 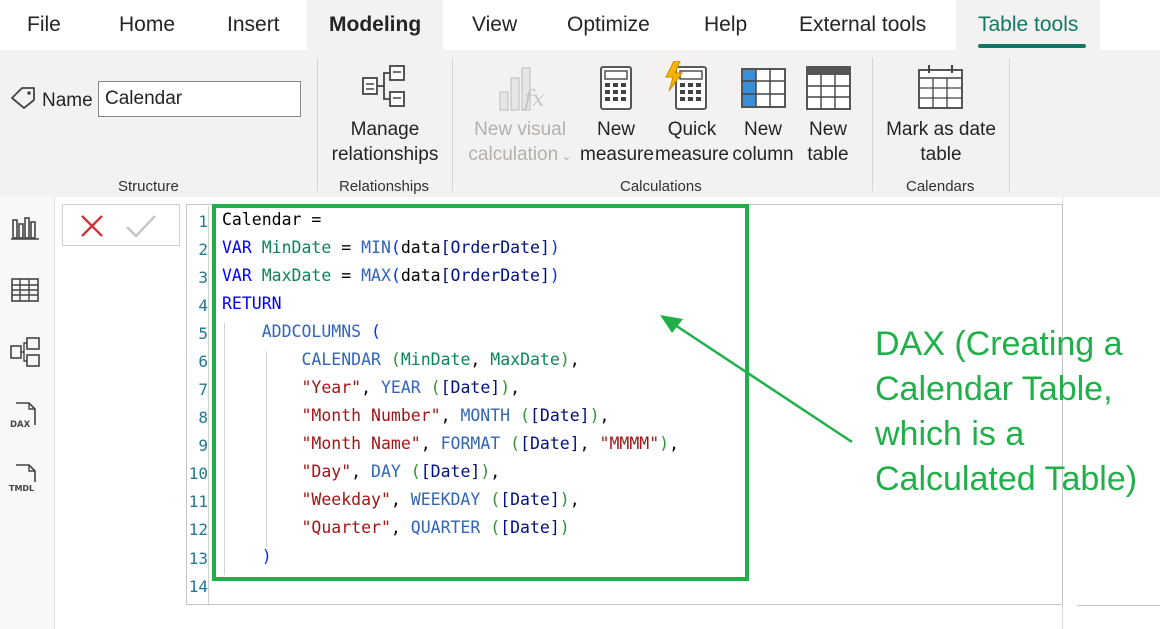 What do you see at coordinates (203, 417) in the screenshot?
I see `line-number: 8` at bounding box center [203, 417].